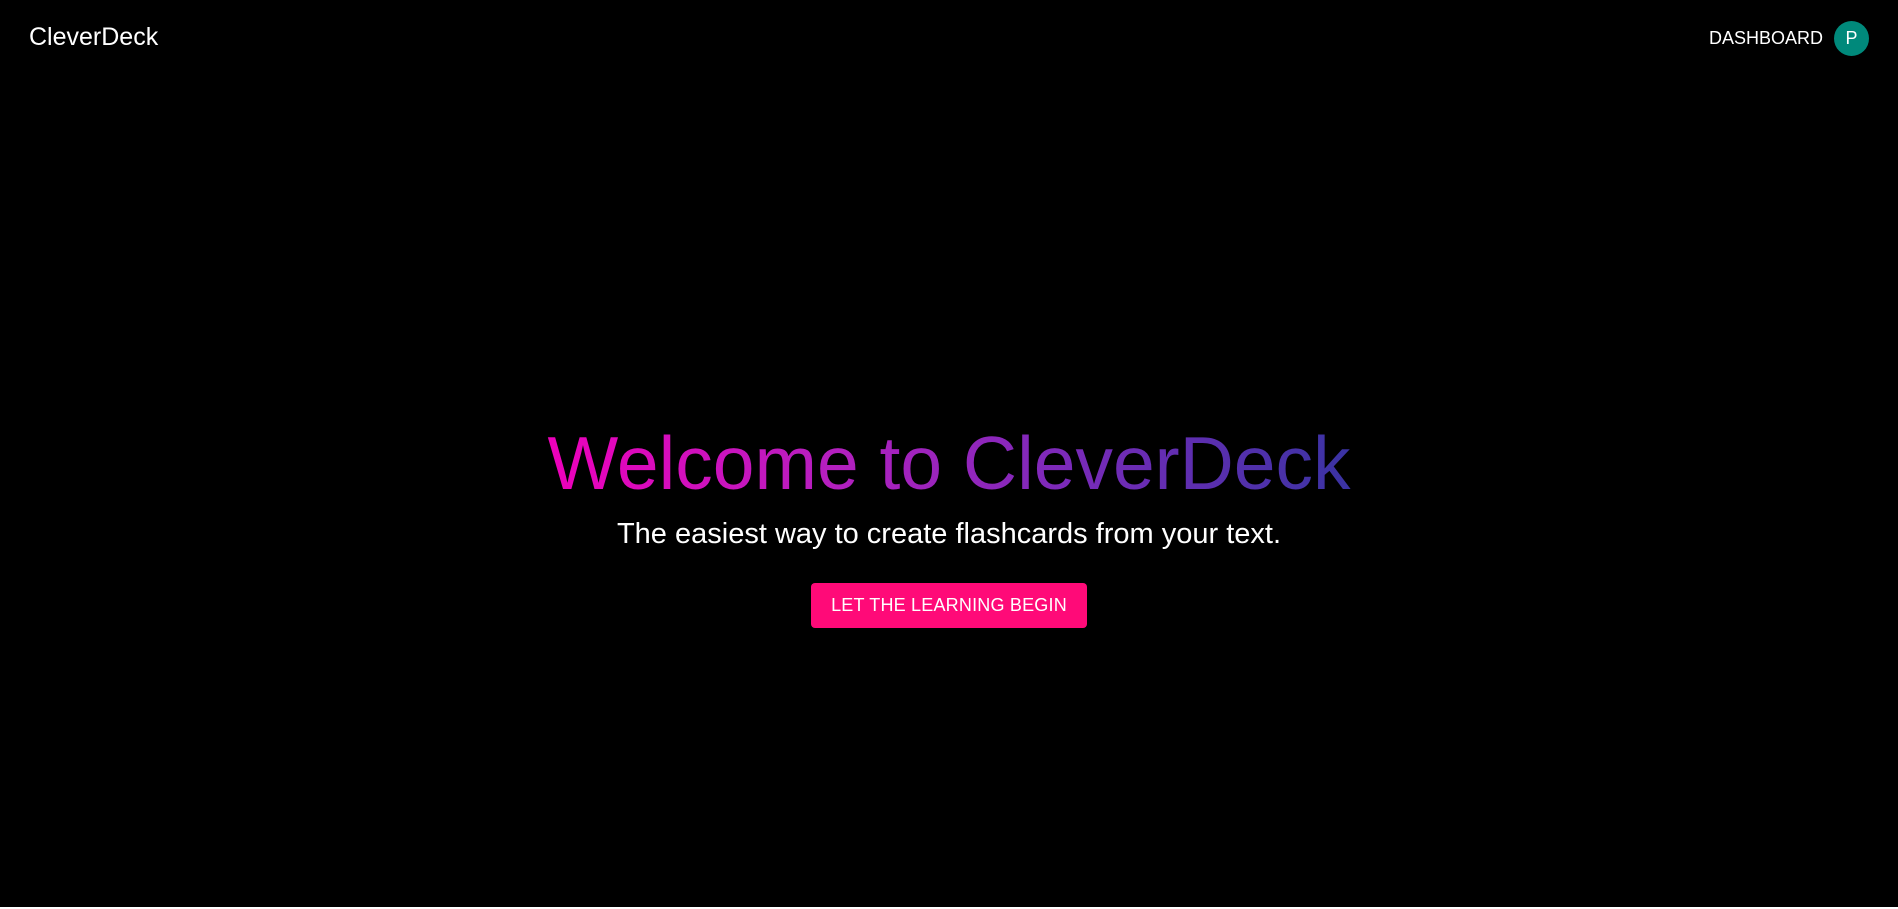  Describe the element at coordinates (1766, 38) in the screenshot. I see `dashboard-link: DASHBOARD` at that location.